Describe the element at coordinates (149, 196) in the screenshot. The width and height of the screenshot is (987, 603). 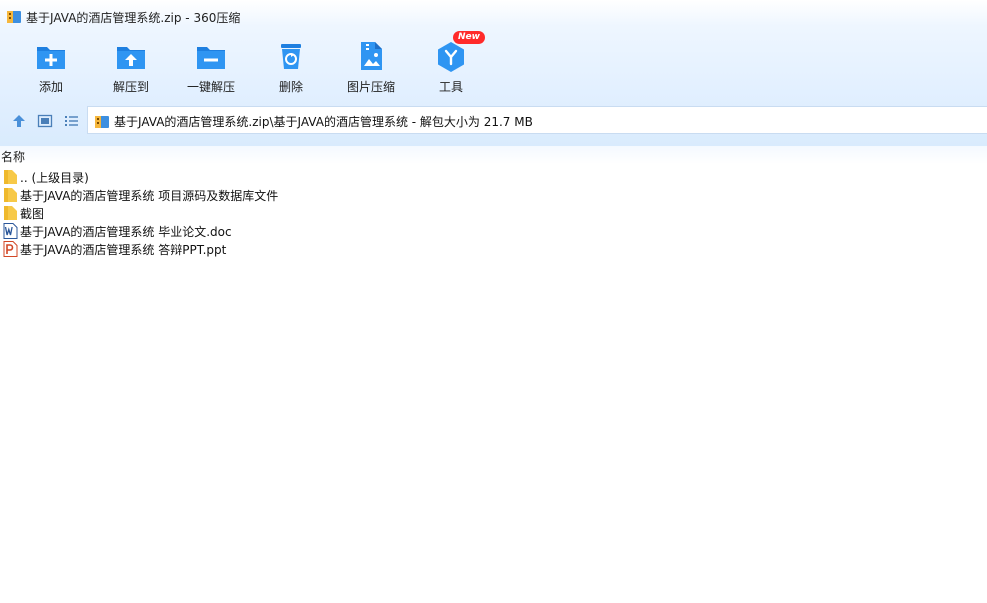
I see `list-item-name: 基于JAVA的酒店管理系统 项目源码及数据库文件` at that location.